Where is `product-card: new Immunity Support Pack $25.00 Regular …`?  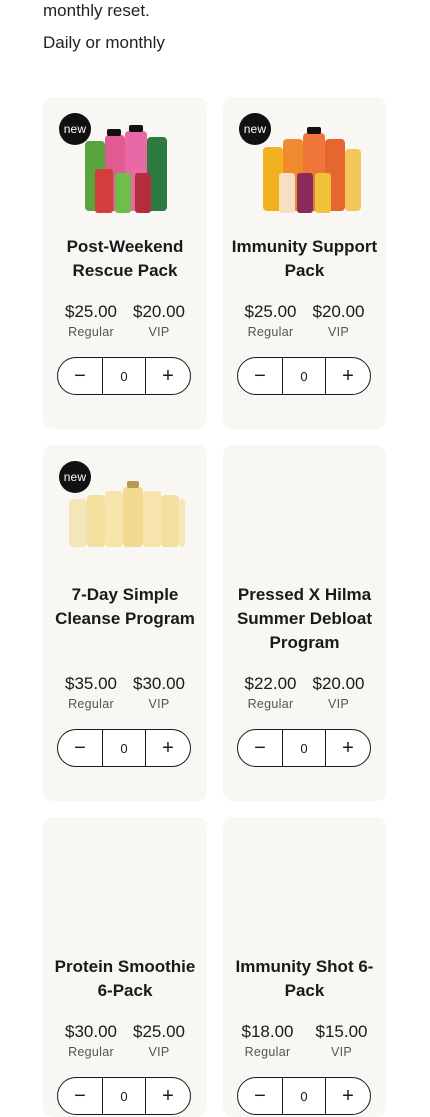
product-card: new Immunity Support Pack $25.00 Regular … is located at coordinates (304, 263).